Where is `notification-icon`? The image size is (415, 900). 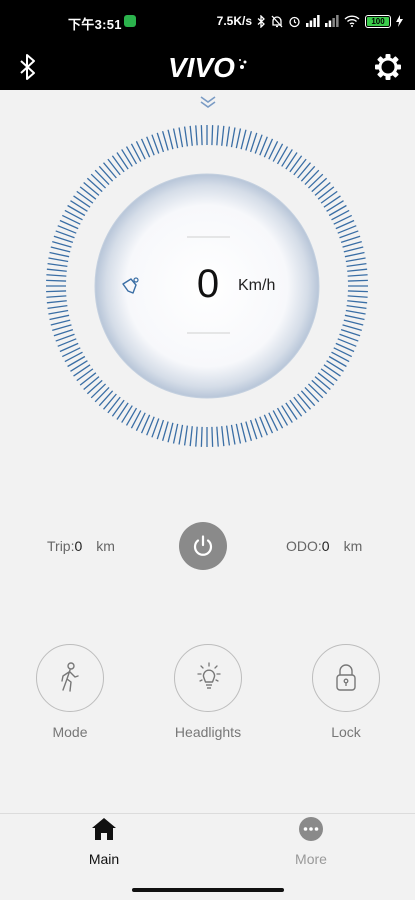 notification-icon is located at coordinates (130, 21).